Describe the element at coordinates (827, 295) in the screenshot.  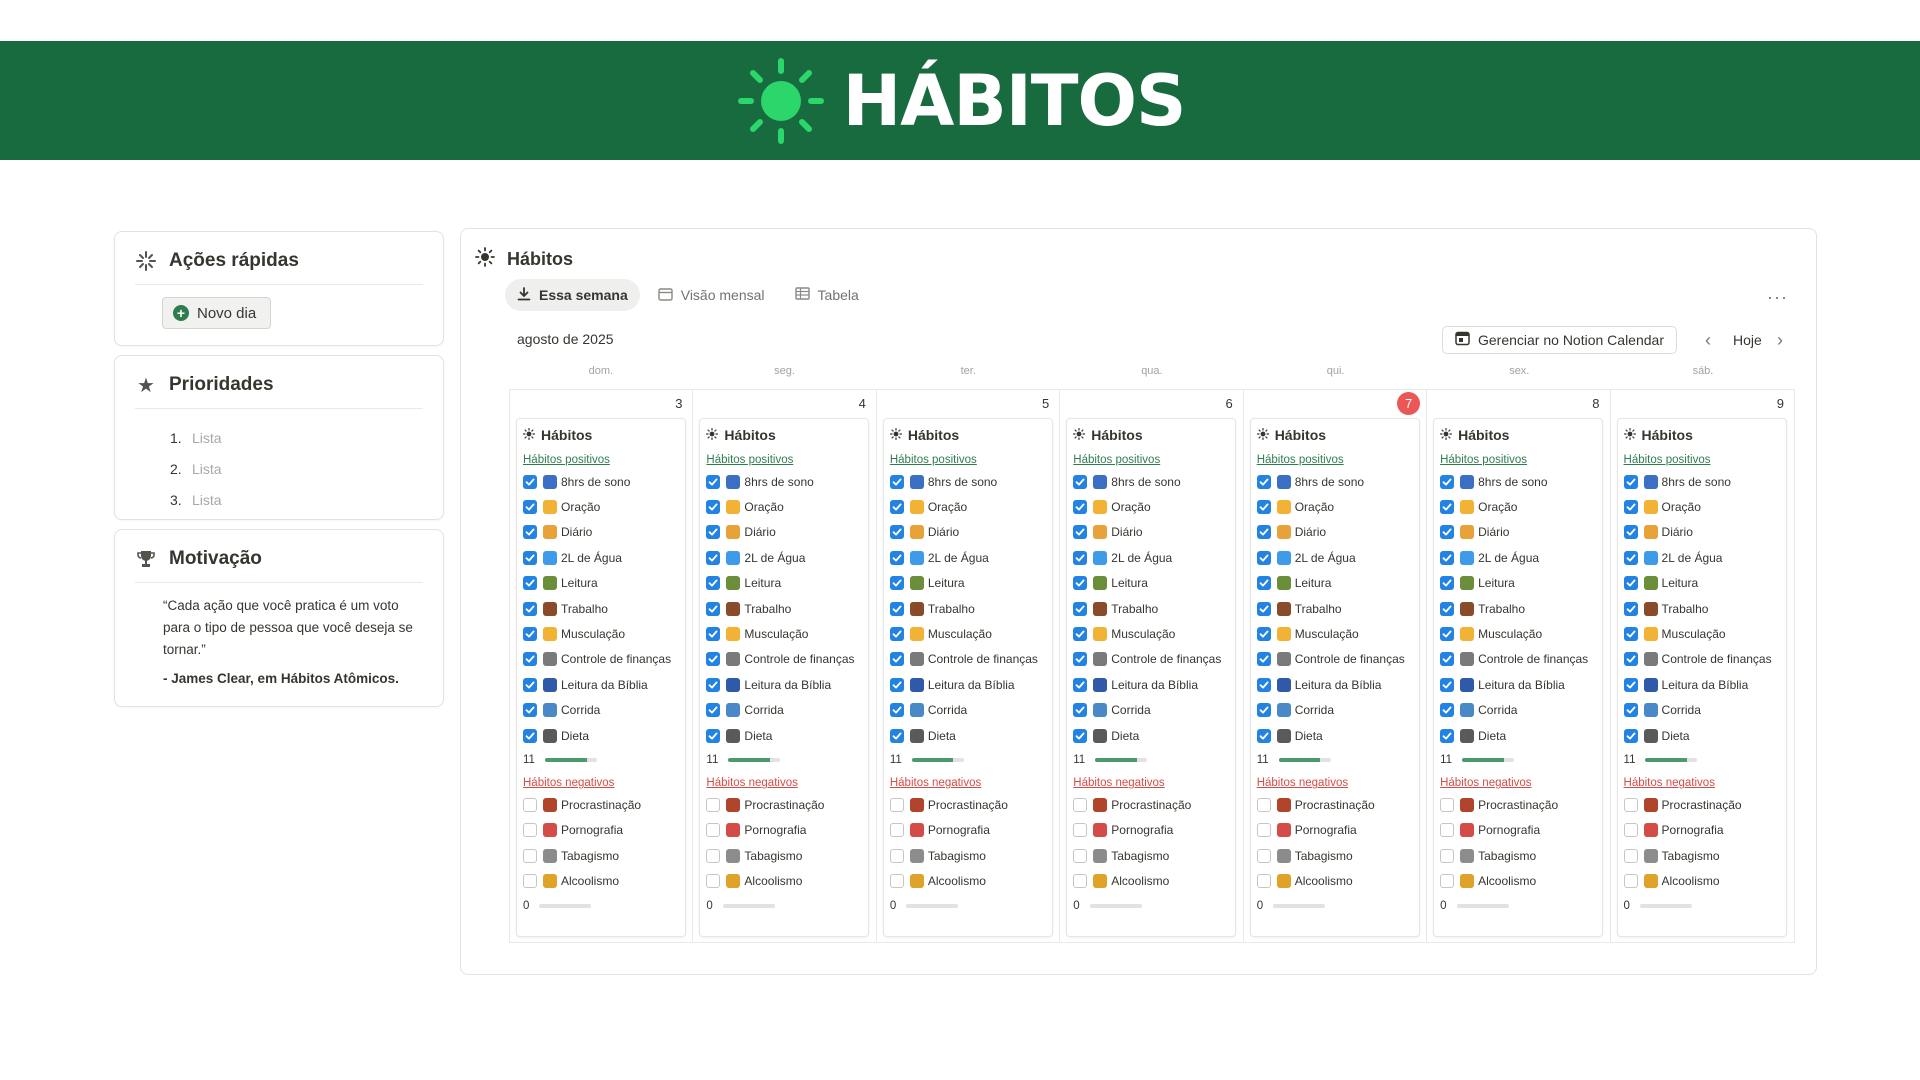
I see `tab-tabela: Tabela` at that location.